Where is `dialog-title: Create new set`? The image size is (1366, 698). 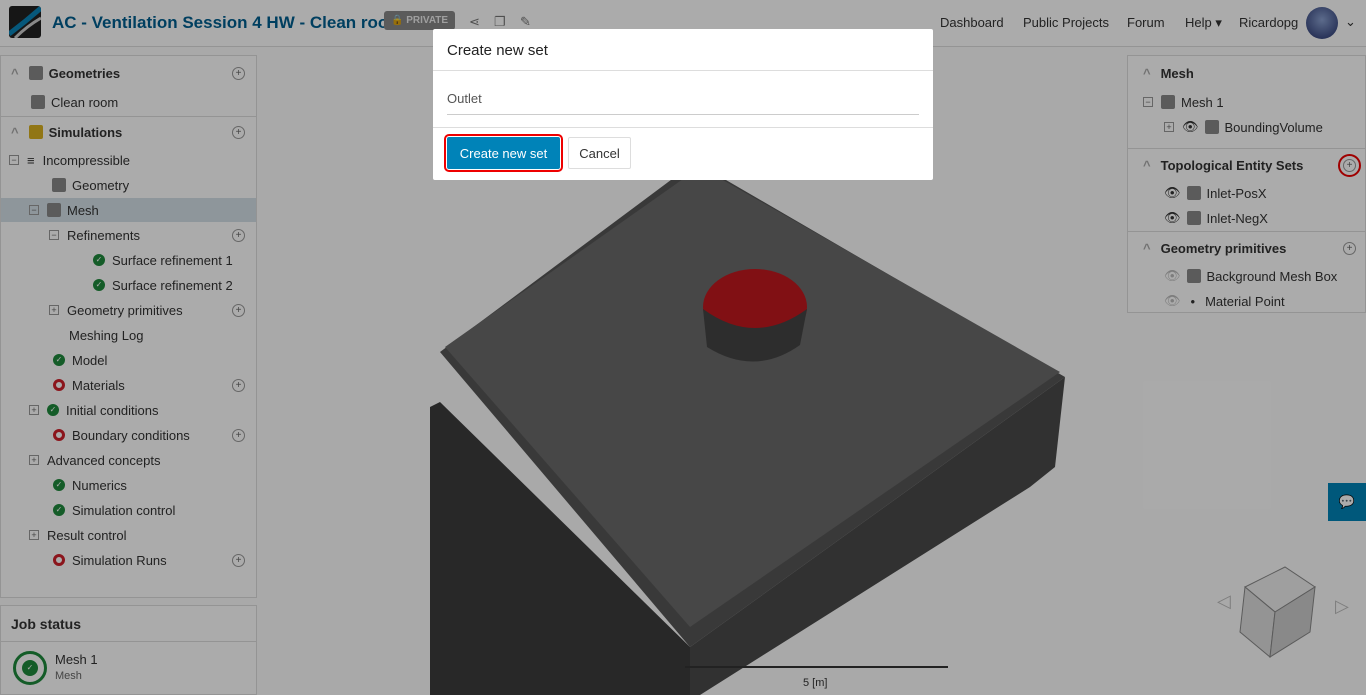
dialog-title: Create new set is located at coordinates (497, 50).